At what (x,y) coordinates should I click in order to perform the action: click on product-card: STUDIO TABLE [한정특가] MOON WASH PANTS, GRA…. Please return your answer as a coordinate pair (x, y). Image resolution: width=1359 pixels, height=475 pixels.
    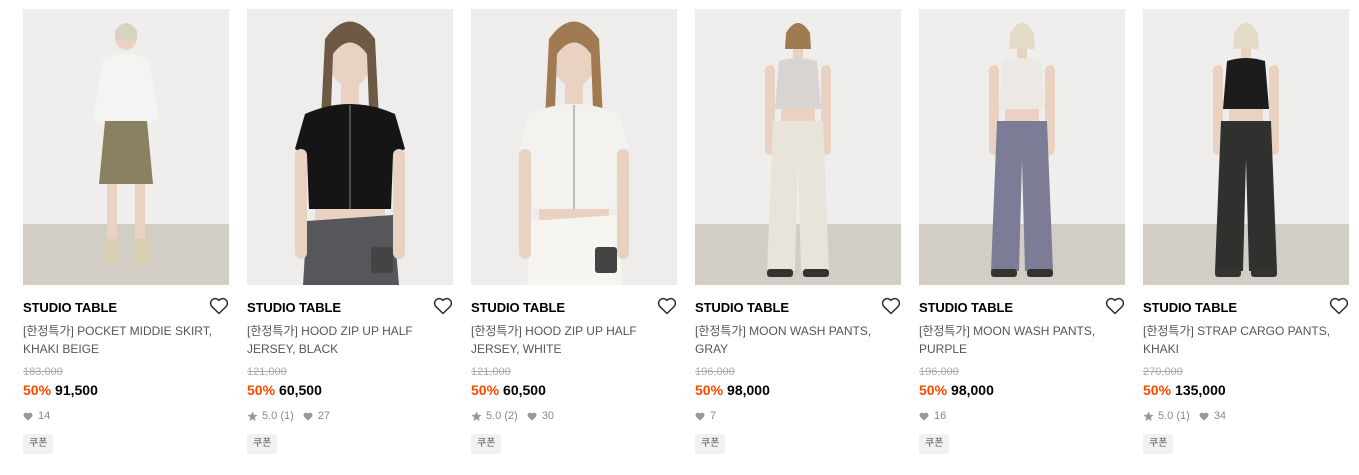
    Looking at the image, I should click on (798, 239).